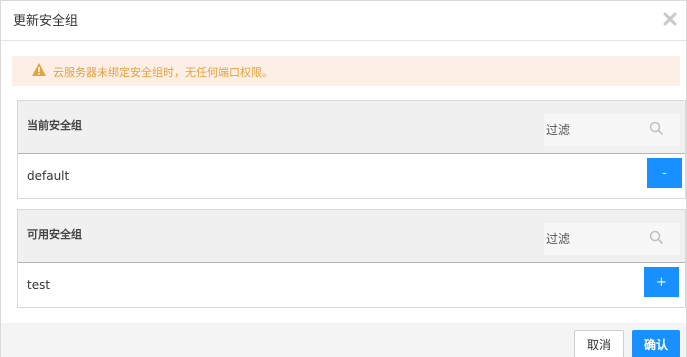  Describe the element at coordinates (346, 71) in the screenshot. I see `warning-alert: 云服务器未绑定安全组时，无任何端口权限。` at that location.